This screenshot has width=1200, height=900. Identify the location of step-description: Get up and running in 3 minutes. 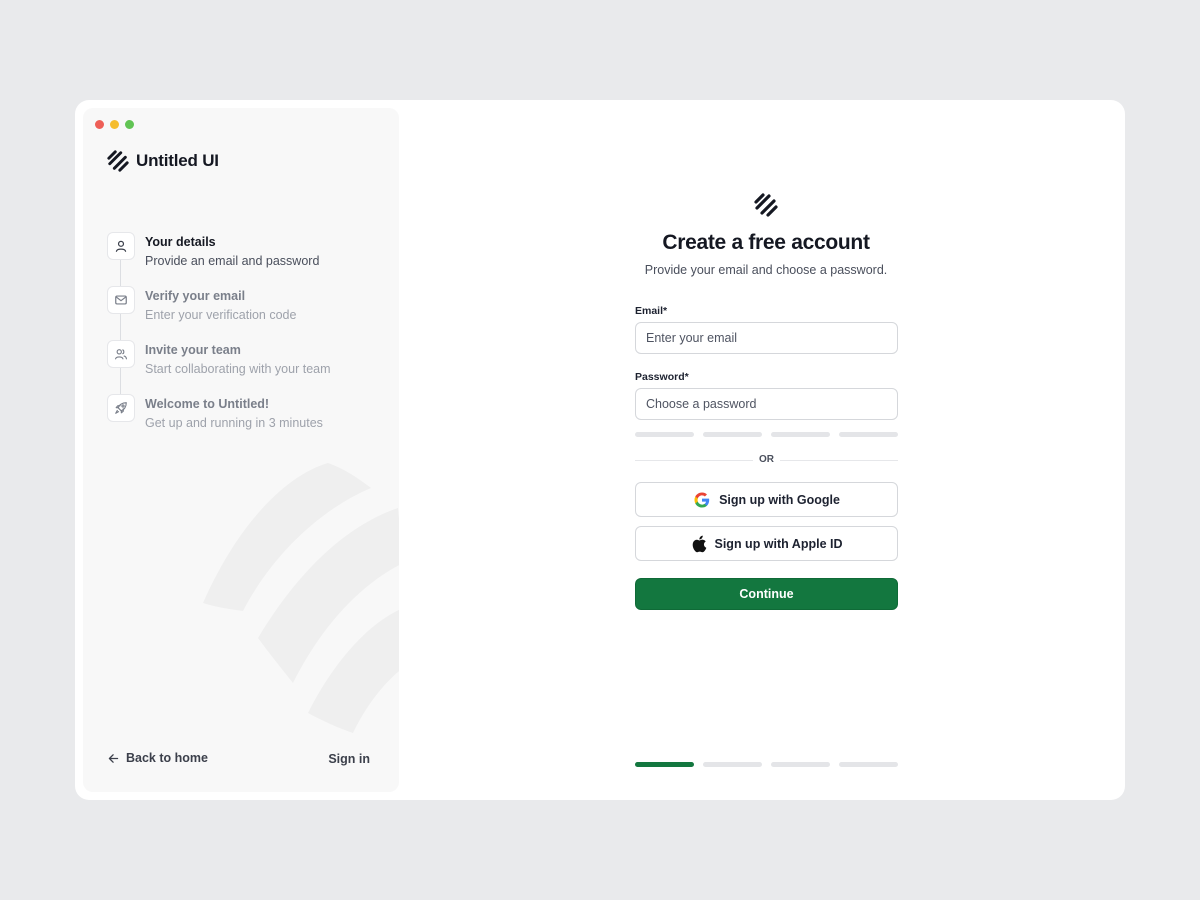
(234, 423).